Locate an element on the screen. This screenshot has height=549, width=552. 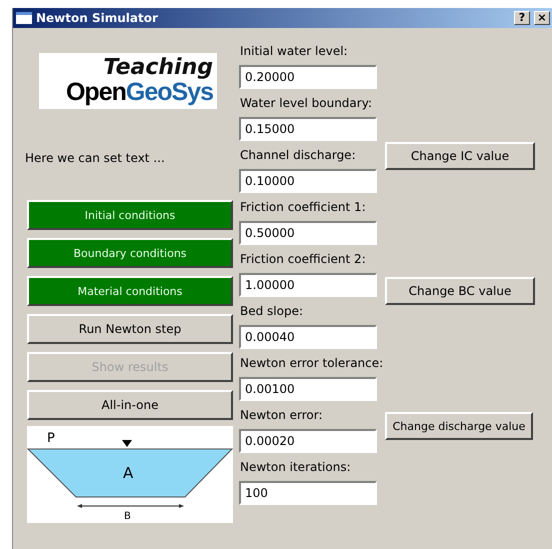
field-label: Bed slope: is located at coordinates (272, 311).